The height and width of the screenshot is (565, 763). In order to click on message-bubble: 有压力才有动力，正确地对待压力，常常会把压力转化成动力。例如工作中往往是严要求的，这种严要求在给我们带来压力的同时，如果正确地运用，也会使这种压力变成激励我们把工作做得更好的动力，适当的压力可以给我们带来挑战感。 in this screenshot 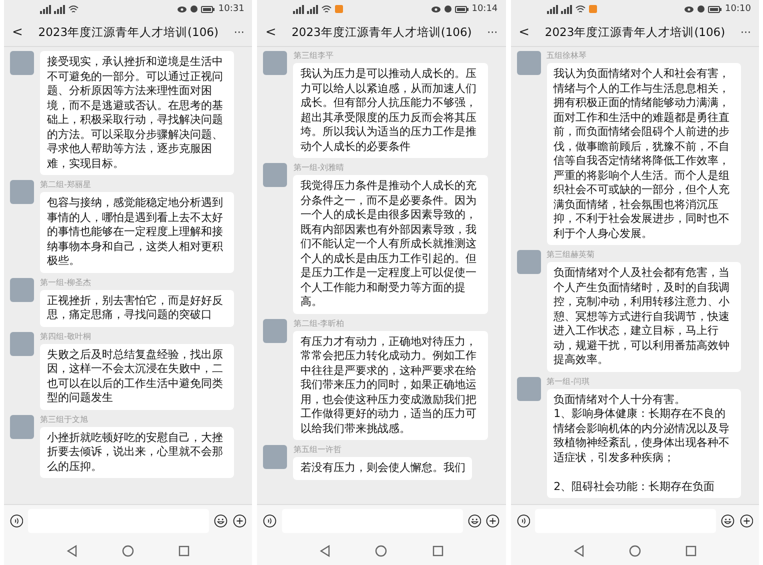, I will do `click(390, 385)`.